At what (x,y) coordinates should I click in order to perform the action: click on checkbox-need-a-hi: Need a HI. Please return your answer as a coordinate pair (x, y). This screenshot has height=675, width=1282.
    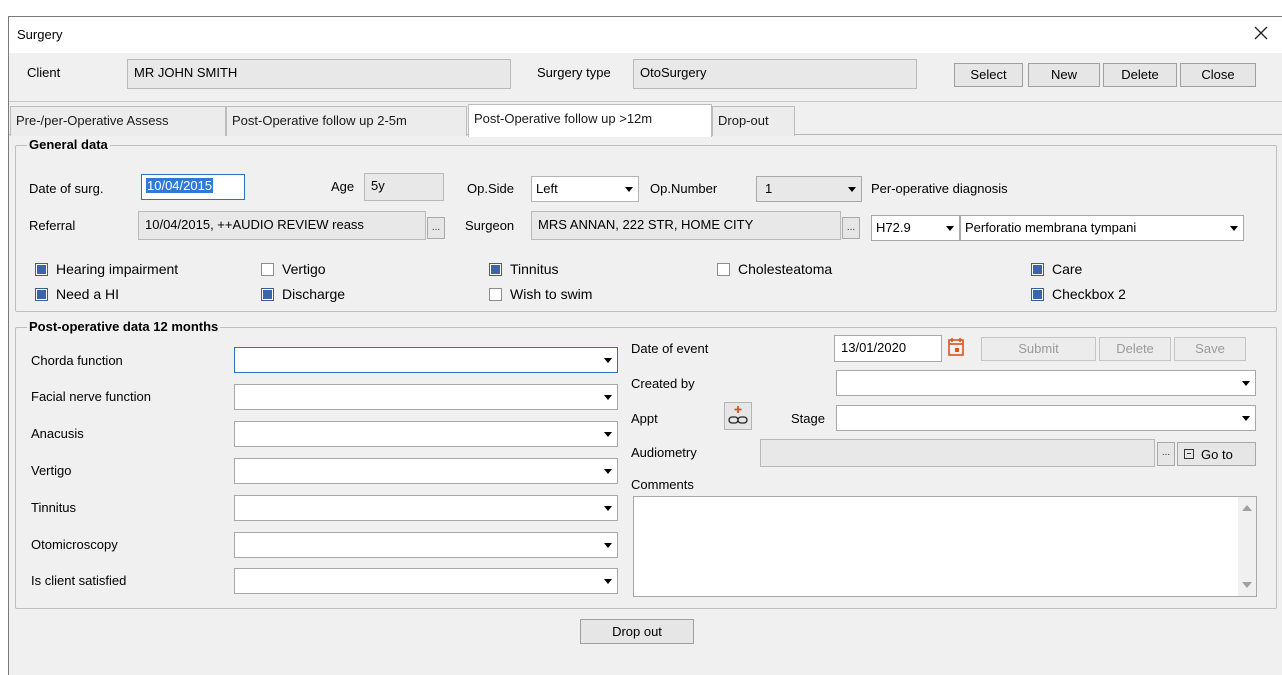
    Looking at the image, I should click on (77, 294).